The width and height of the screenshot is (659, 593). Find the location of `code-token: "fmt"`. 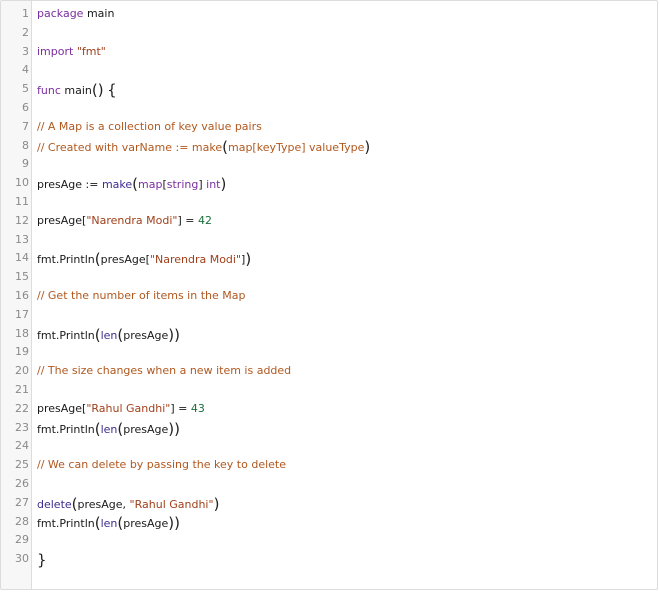

code-token: "fmt" is located at coordinates (91, 51).